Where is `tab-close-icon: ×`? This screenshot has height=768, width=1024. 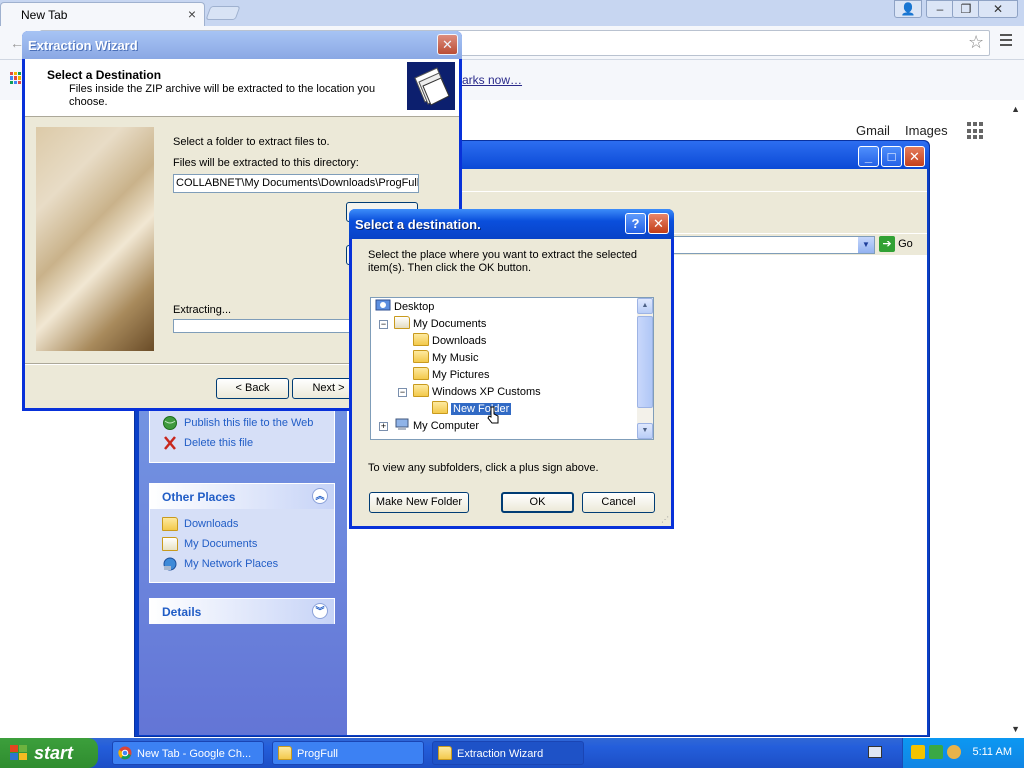 tab-close-icon: × is located at coordinates (192, 14).